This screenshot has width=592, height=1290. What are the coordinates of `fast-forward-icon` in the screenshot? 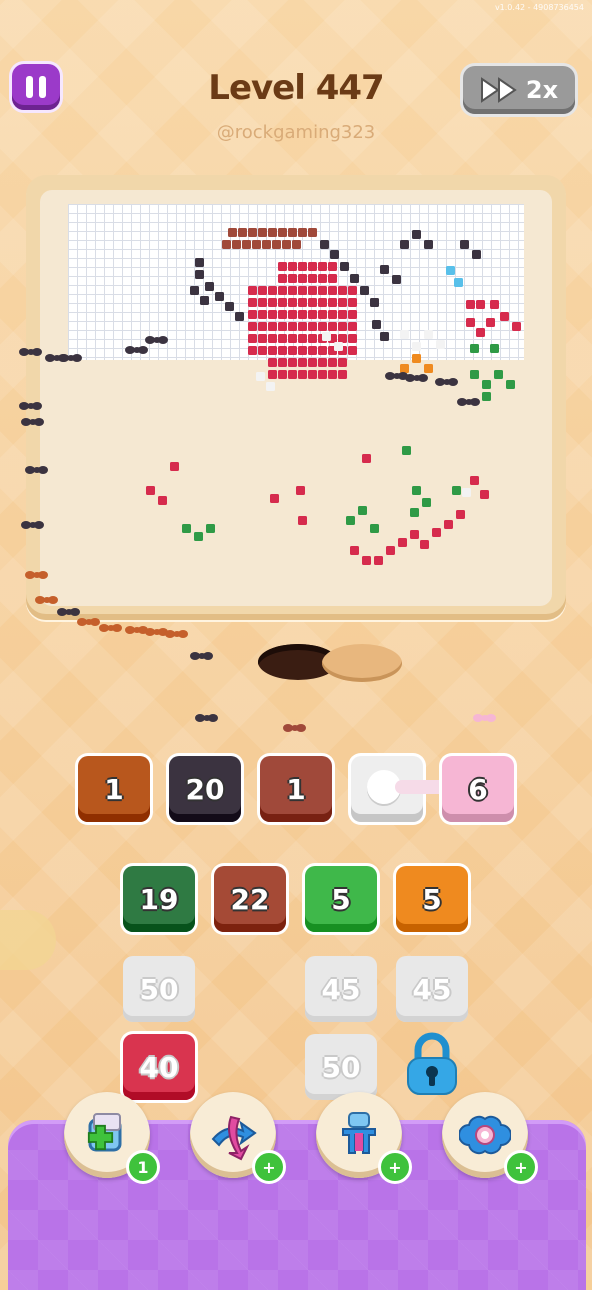 It's located at (498, 90).